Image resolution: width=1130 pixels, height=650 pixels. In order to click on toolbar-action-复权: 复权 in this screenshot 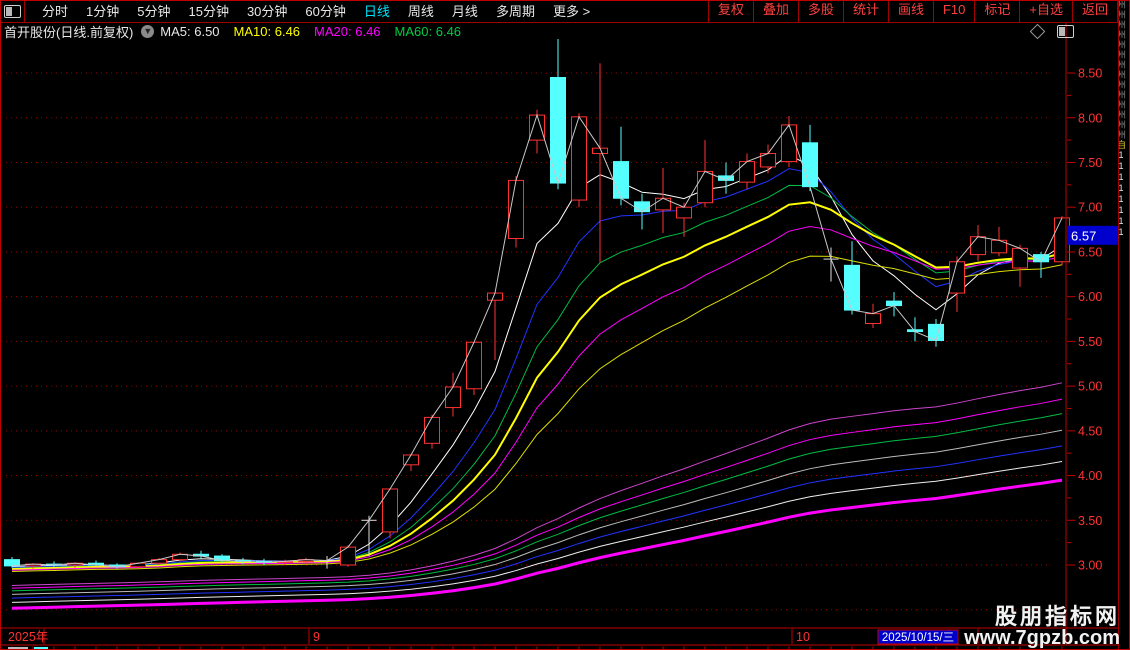, I will do `click(730, 11)`.